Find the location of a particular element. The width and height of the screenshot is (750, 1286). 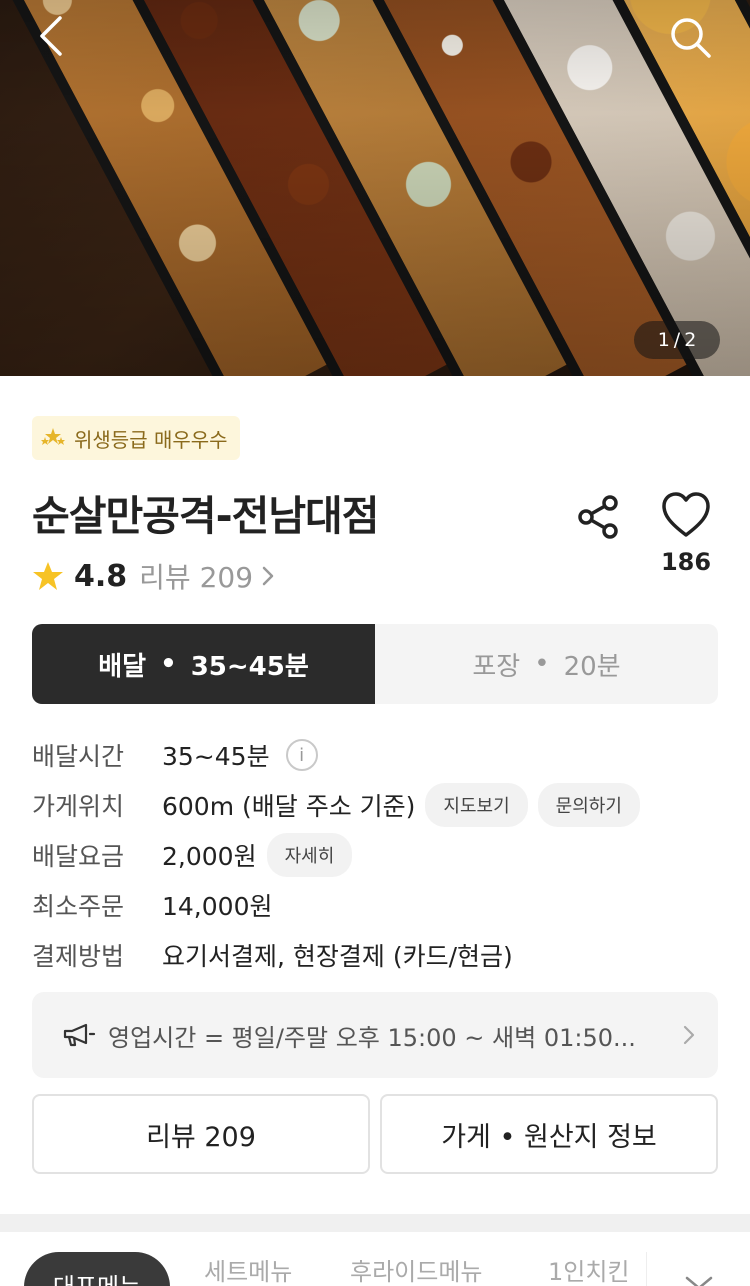

back-button is located at coordinates (54, 36).